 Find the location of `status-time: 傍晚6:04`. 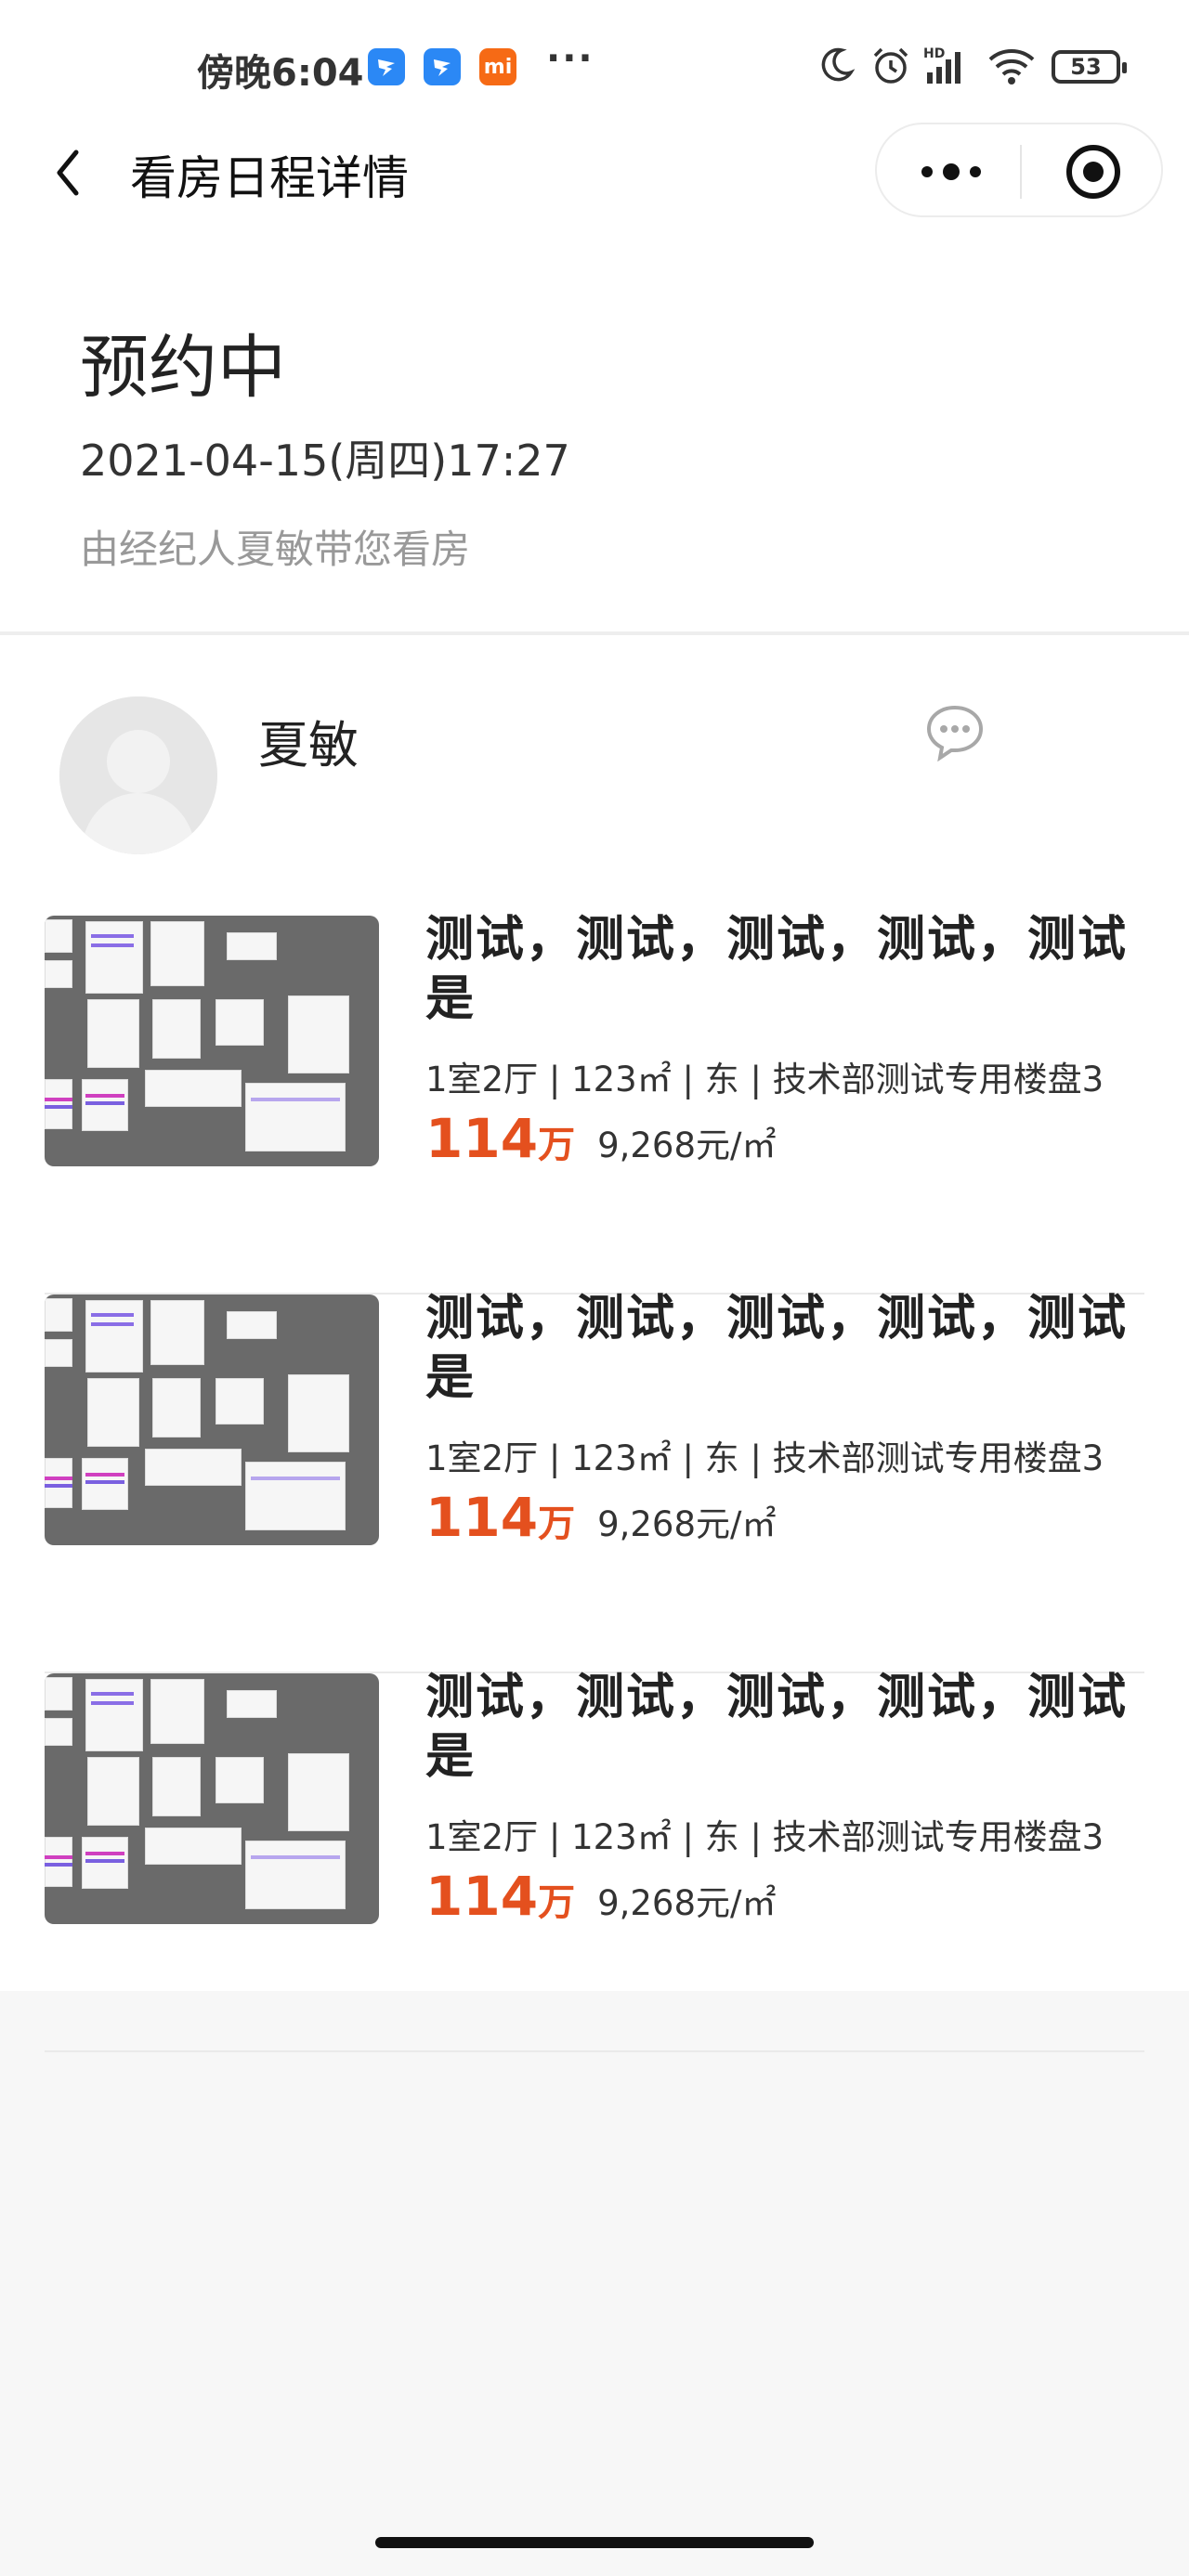

status-time: 傍晚6:04 is located at coordinates (280, 73).